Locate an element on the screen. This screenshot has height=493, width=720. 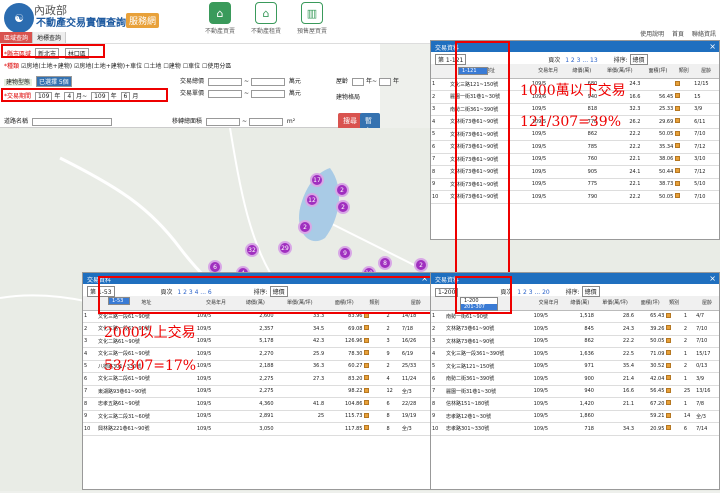
table-row: 5 文化三路121~150號 109/5 971 35.4 30.52 2 0/13 is located at coordinates (575, 366).